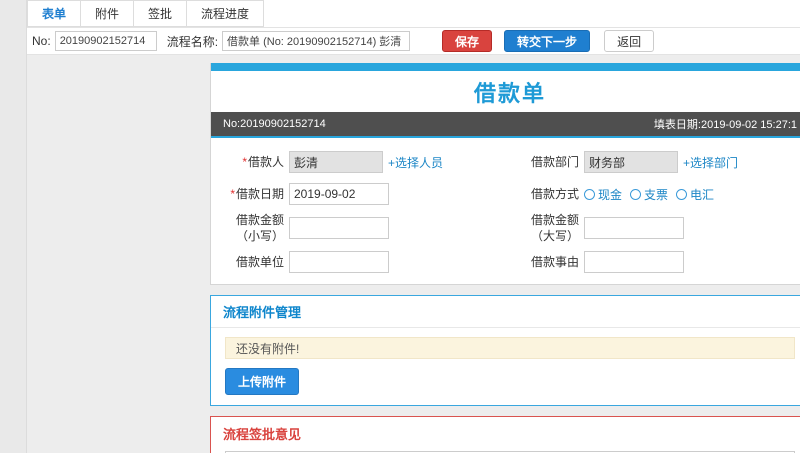 The width and height of the screenshot is (800, 453). I want to click on loan-date-input, so click(339, 194).